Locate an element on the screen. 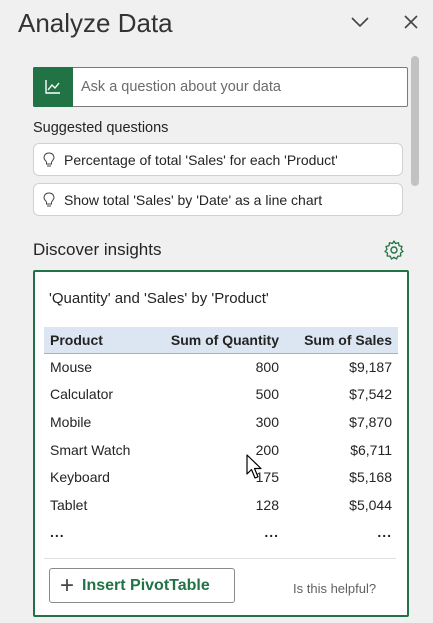 This screenshot has height=623, width=433. cell-sales: $5,168 is located at coordinates (370, 477).